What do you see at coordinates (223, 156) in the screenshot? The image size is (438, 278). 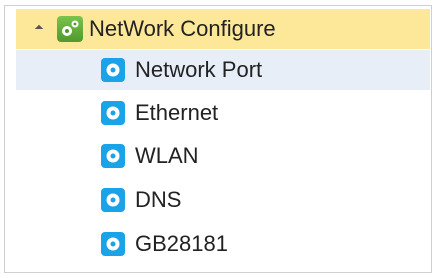 I see `tree-item-wlan: WLAN` at bounding box center [223, 156].